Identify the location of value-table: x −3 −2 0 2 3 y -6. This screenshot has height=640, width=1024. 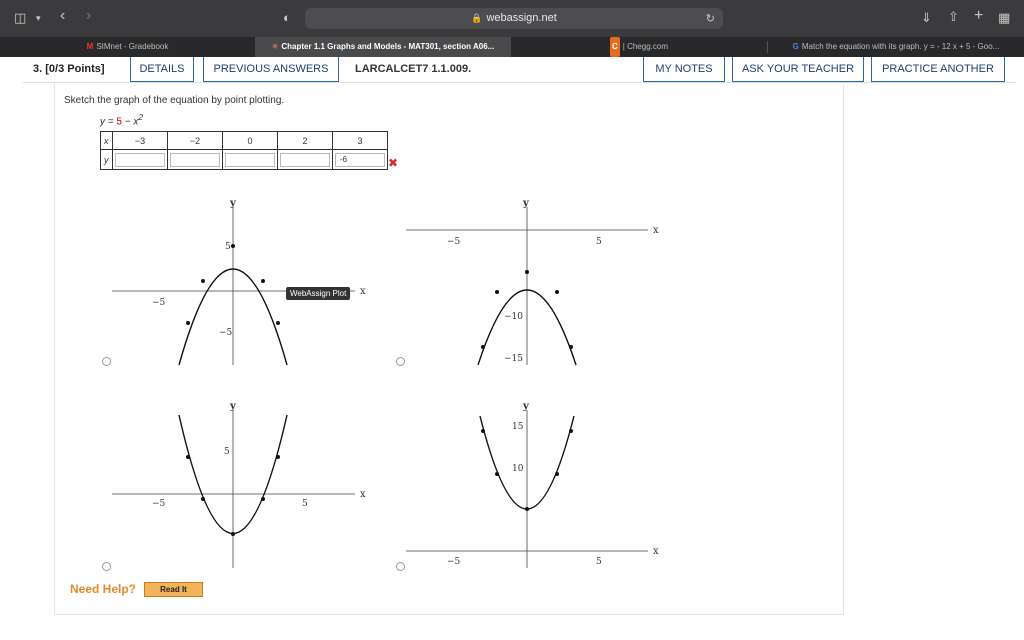
(244, 150).